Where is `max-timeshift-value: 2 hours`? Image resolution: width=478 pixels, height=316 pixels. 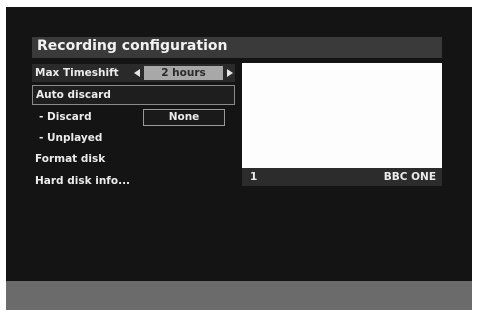 max-timeshift-value: 2 hours is located at coordinates (183, 73).